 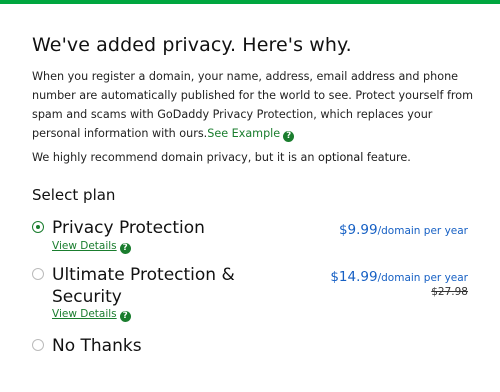 I want to click on top-accent-bar, so click(x=250, y=2).